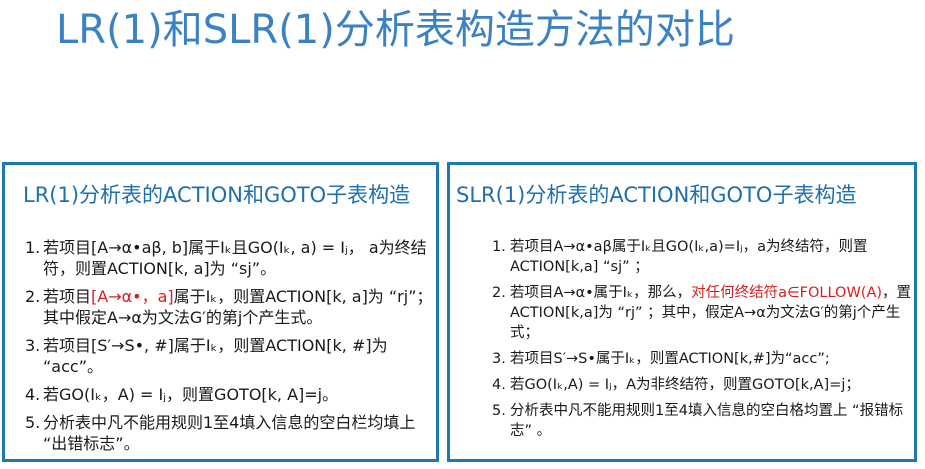 This screenshot has height=469, width=925. What do you see at coordinates (787, 293) in the screenshot?
I see `rule-text-highlight: 对任何终结符a∈FOLLOW(A)` at bounding box center [787, 293].